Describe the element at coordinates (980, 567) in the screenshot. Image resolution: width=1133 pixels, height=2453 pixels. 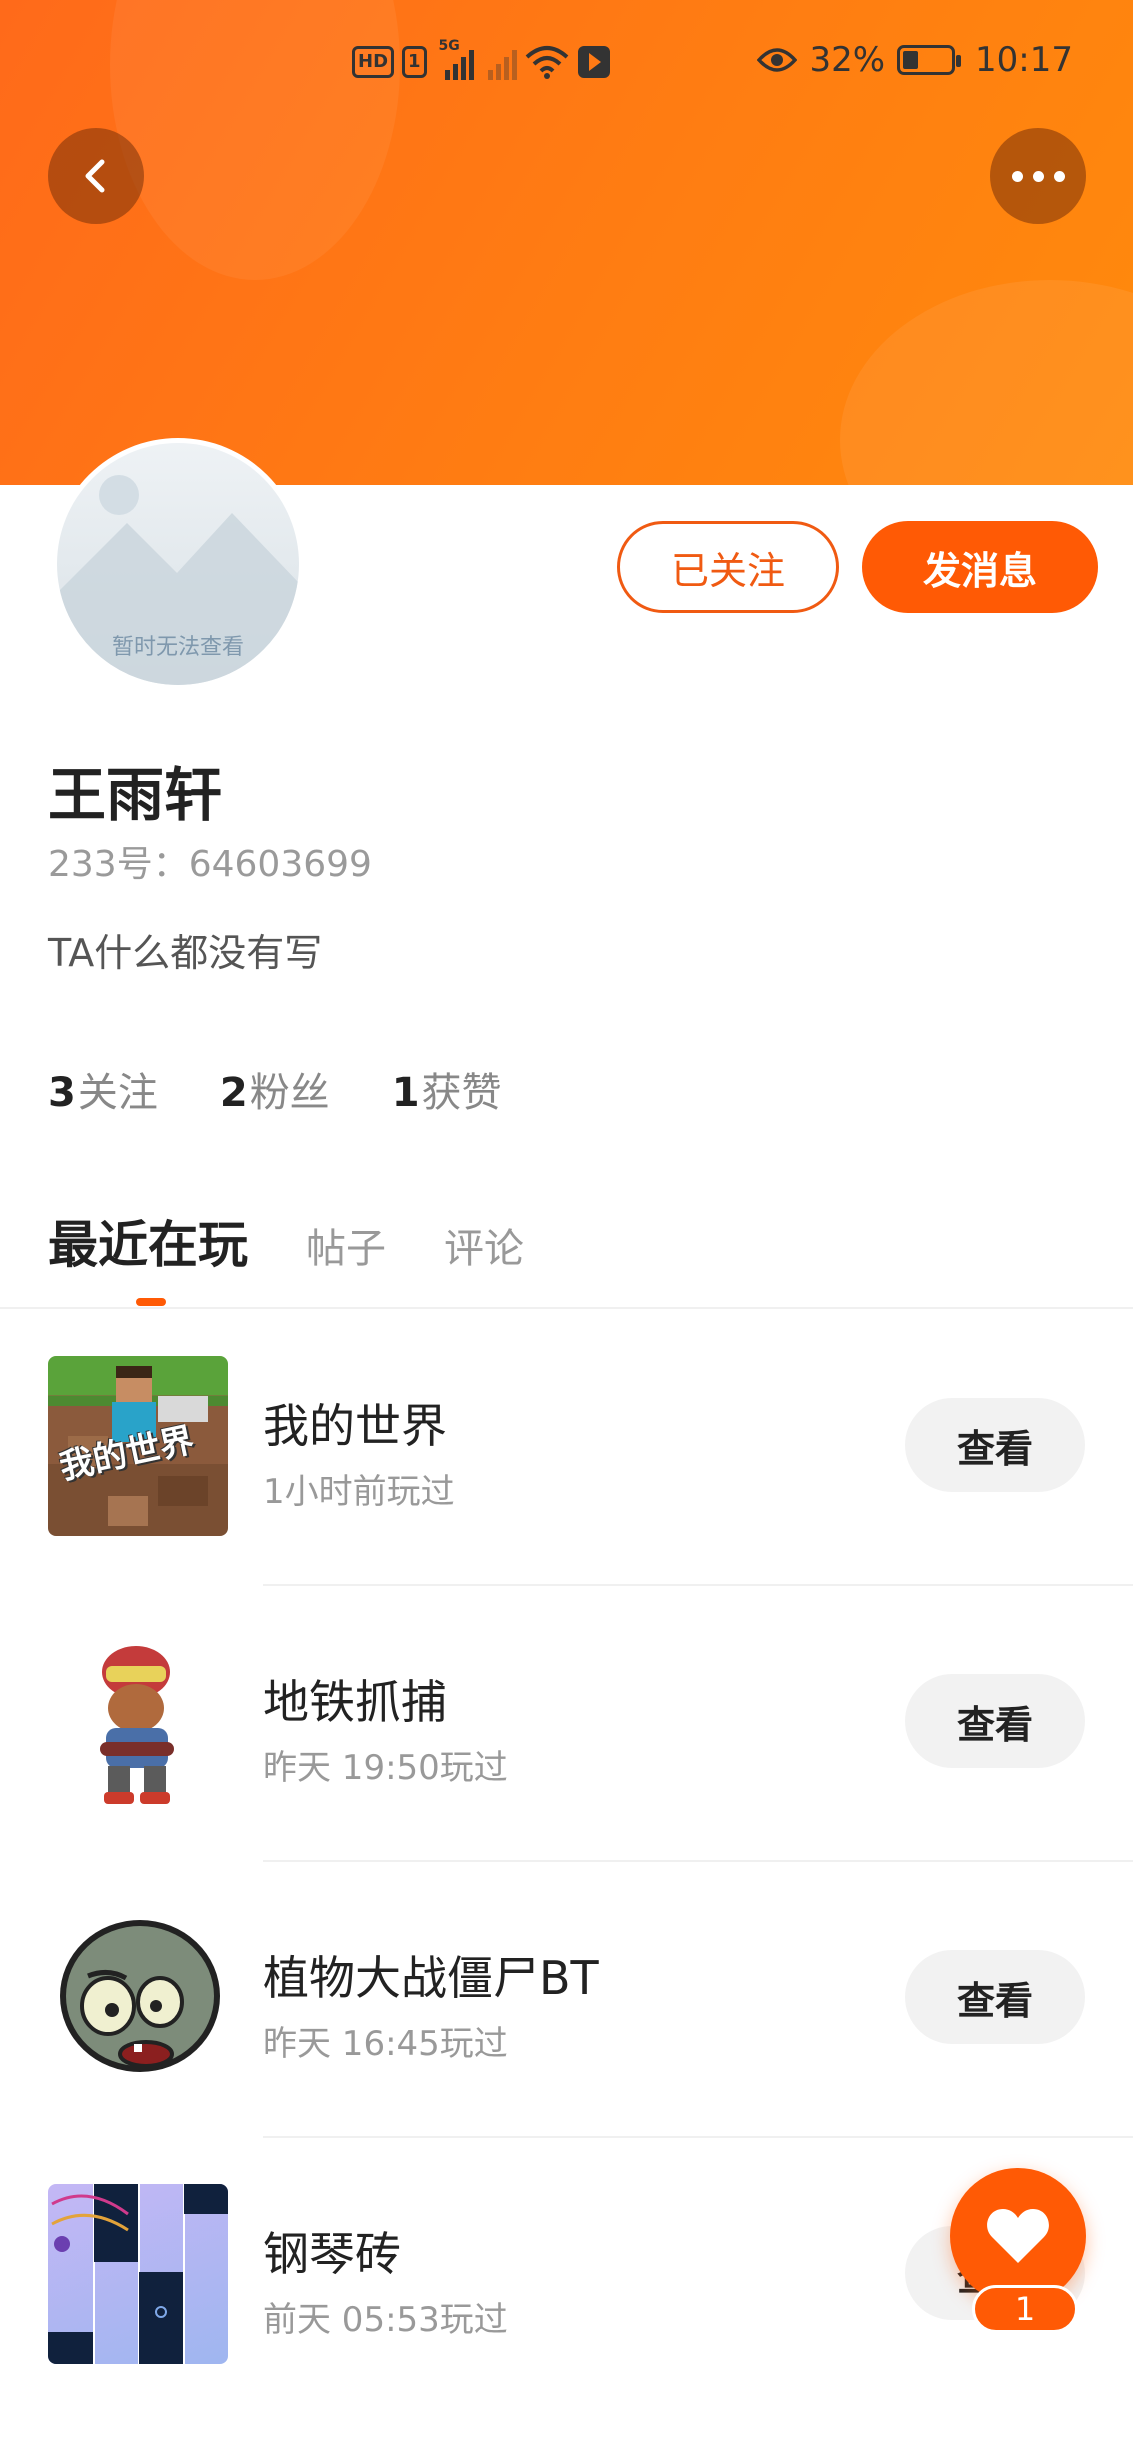
I see `send-message-button: 发消息` at that location.